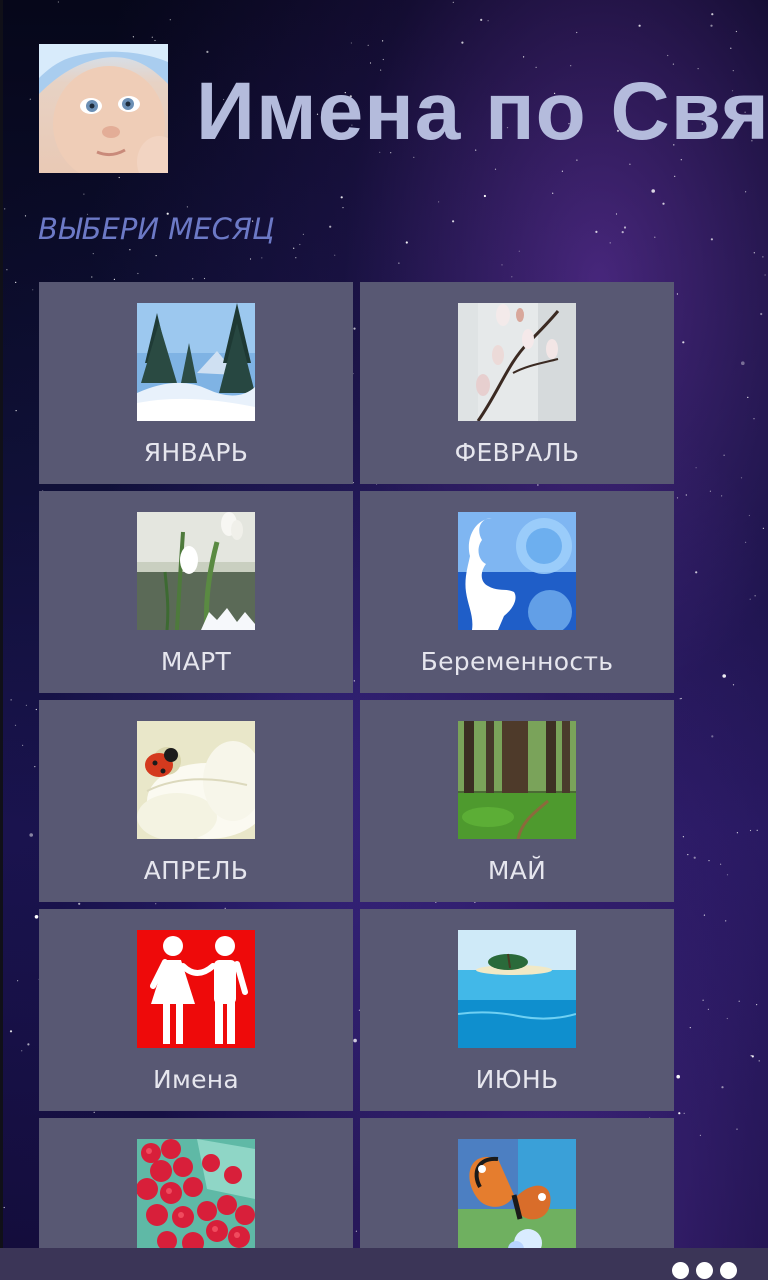  I want to click on baby-avatar-image, so click(103, 108).